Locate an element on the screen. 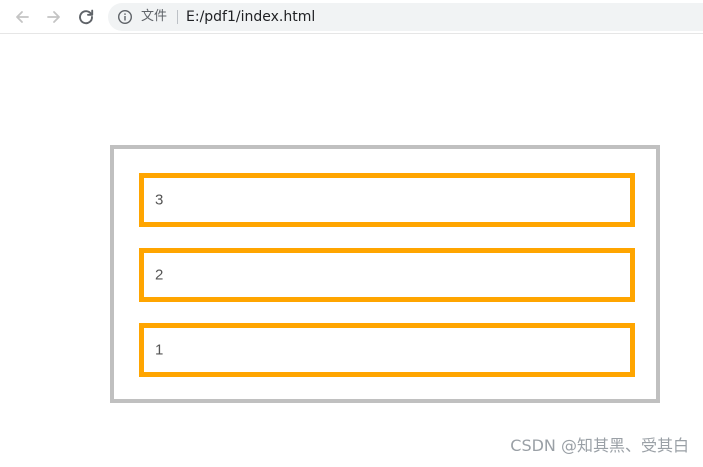 The width and height of the screenshot is (703, 467). back-button is located at coordinates (22, 17).